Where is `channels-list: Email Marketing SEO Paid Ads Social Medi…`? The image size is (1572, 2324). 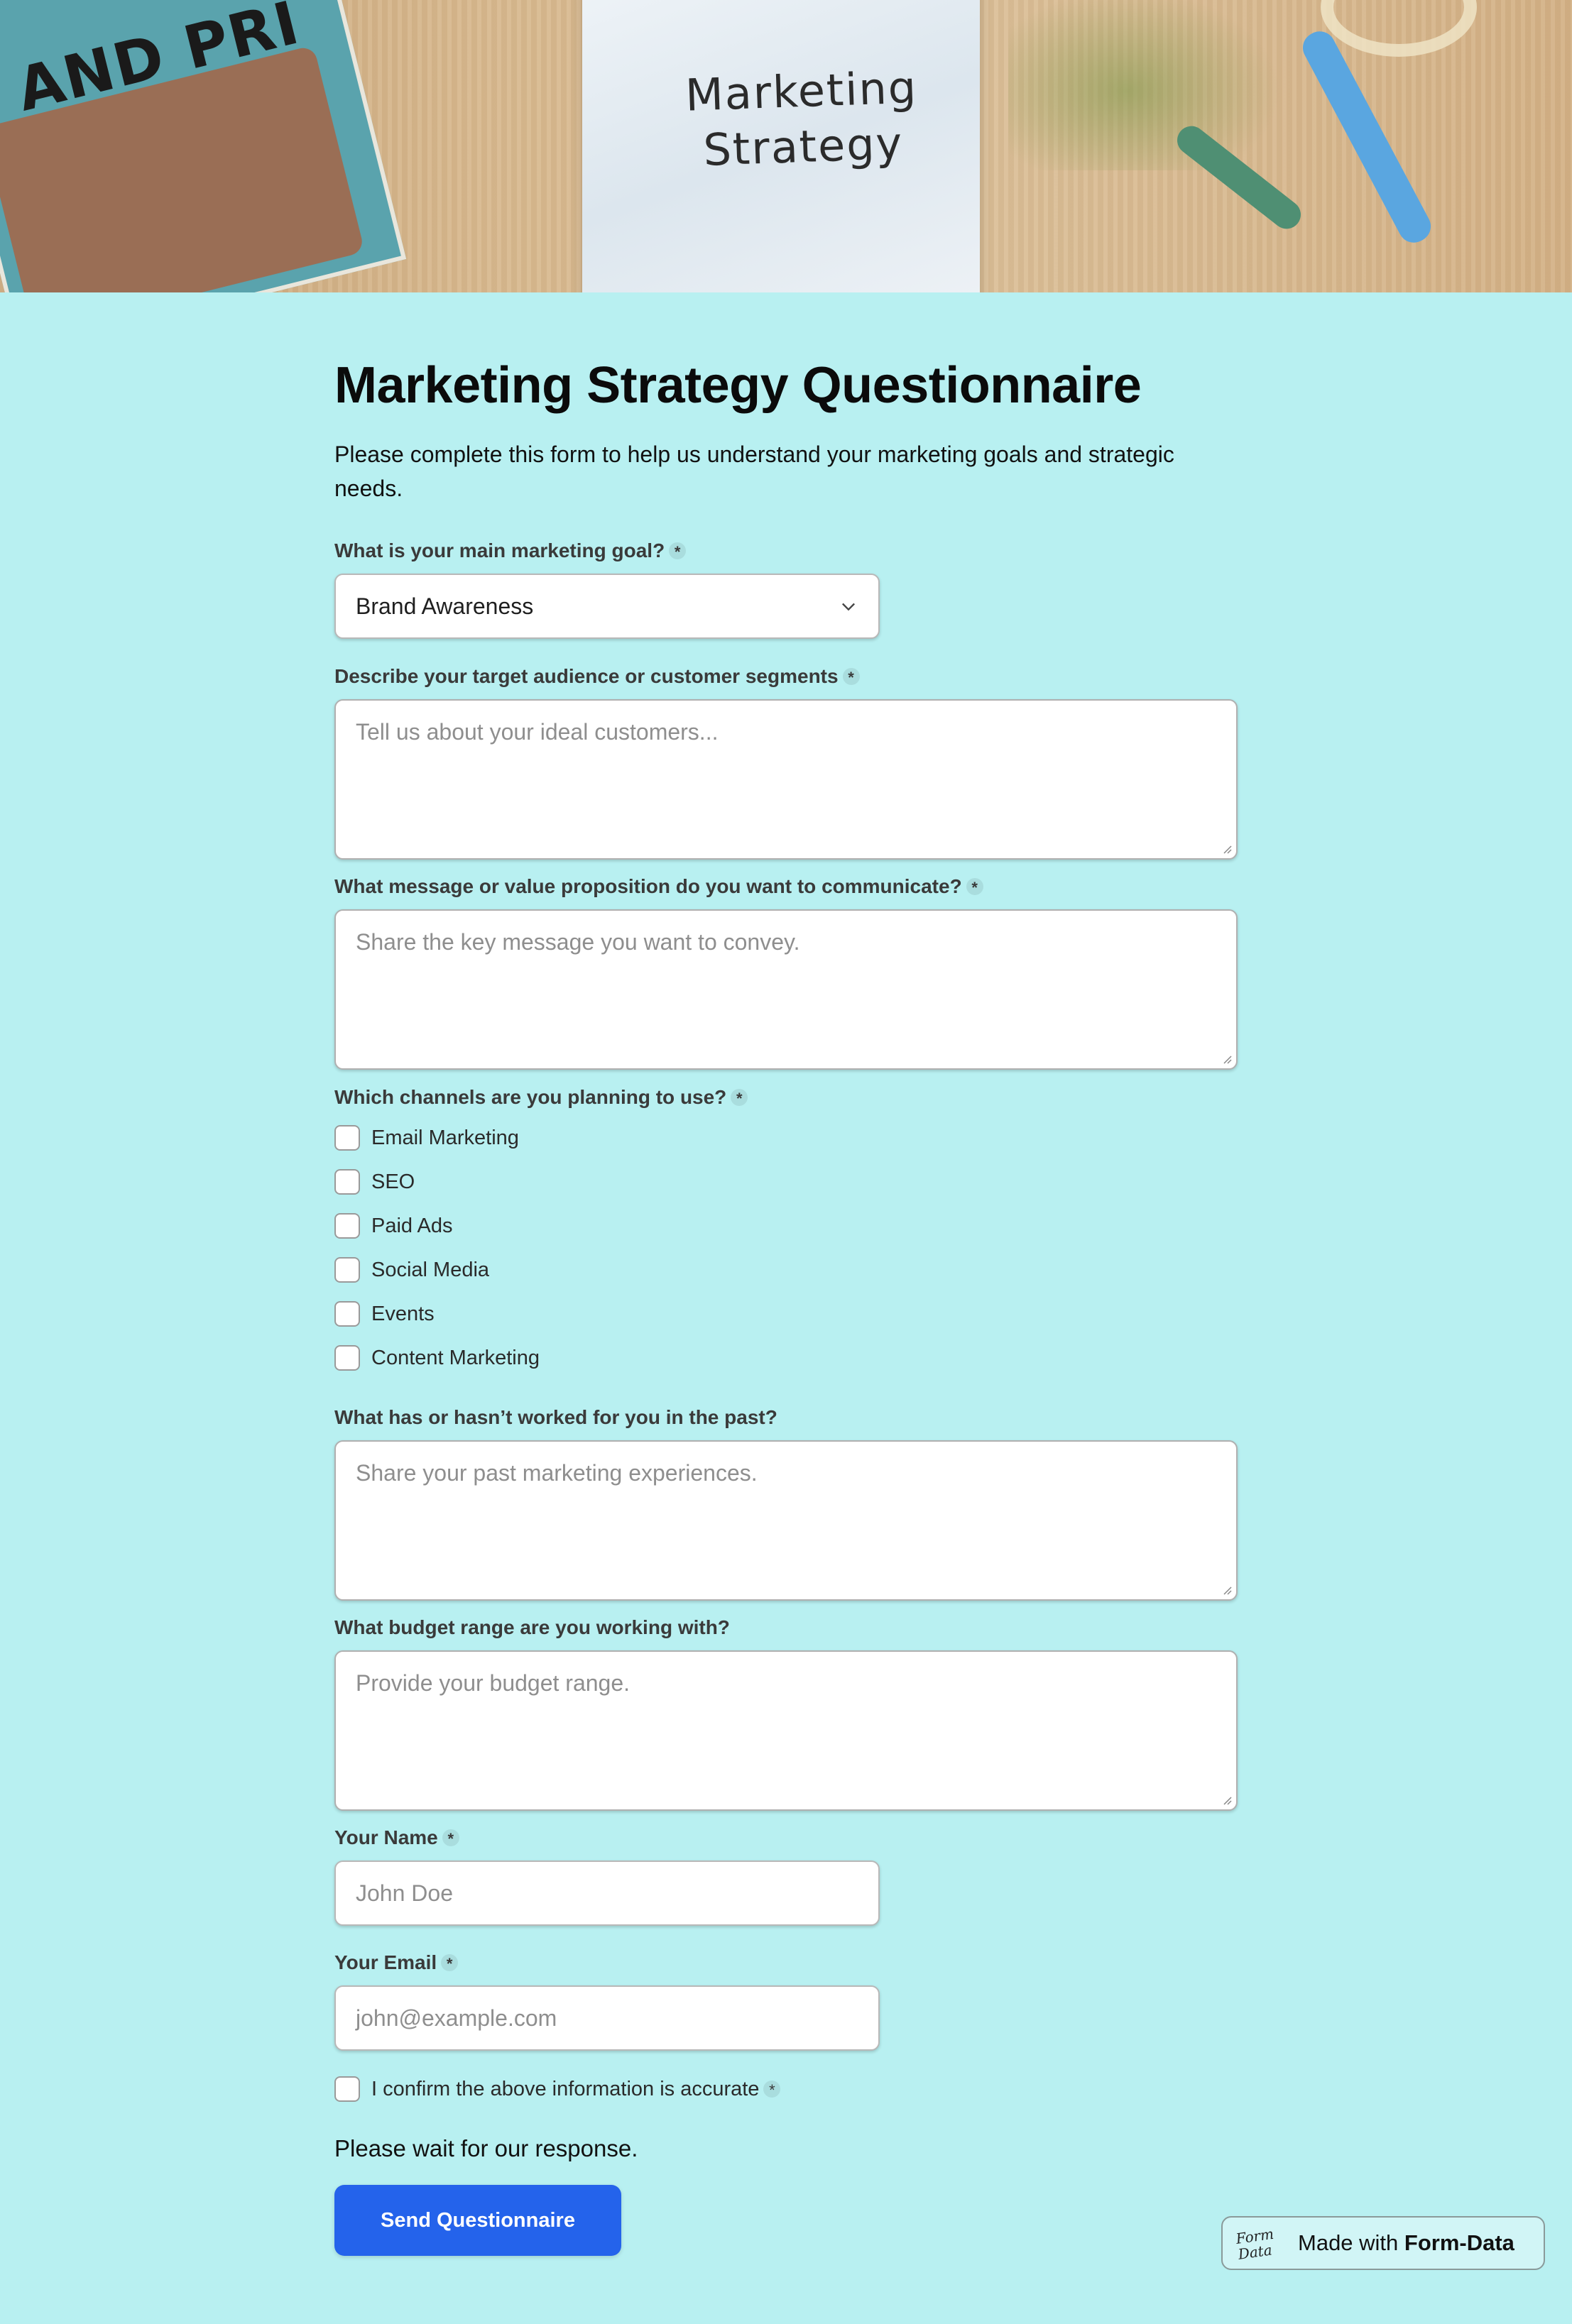 channels-list: Email Marketing SEO Paid Ads Social Medi… is located at coordinates (541, 1248).